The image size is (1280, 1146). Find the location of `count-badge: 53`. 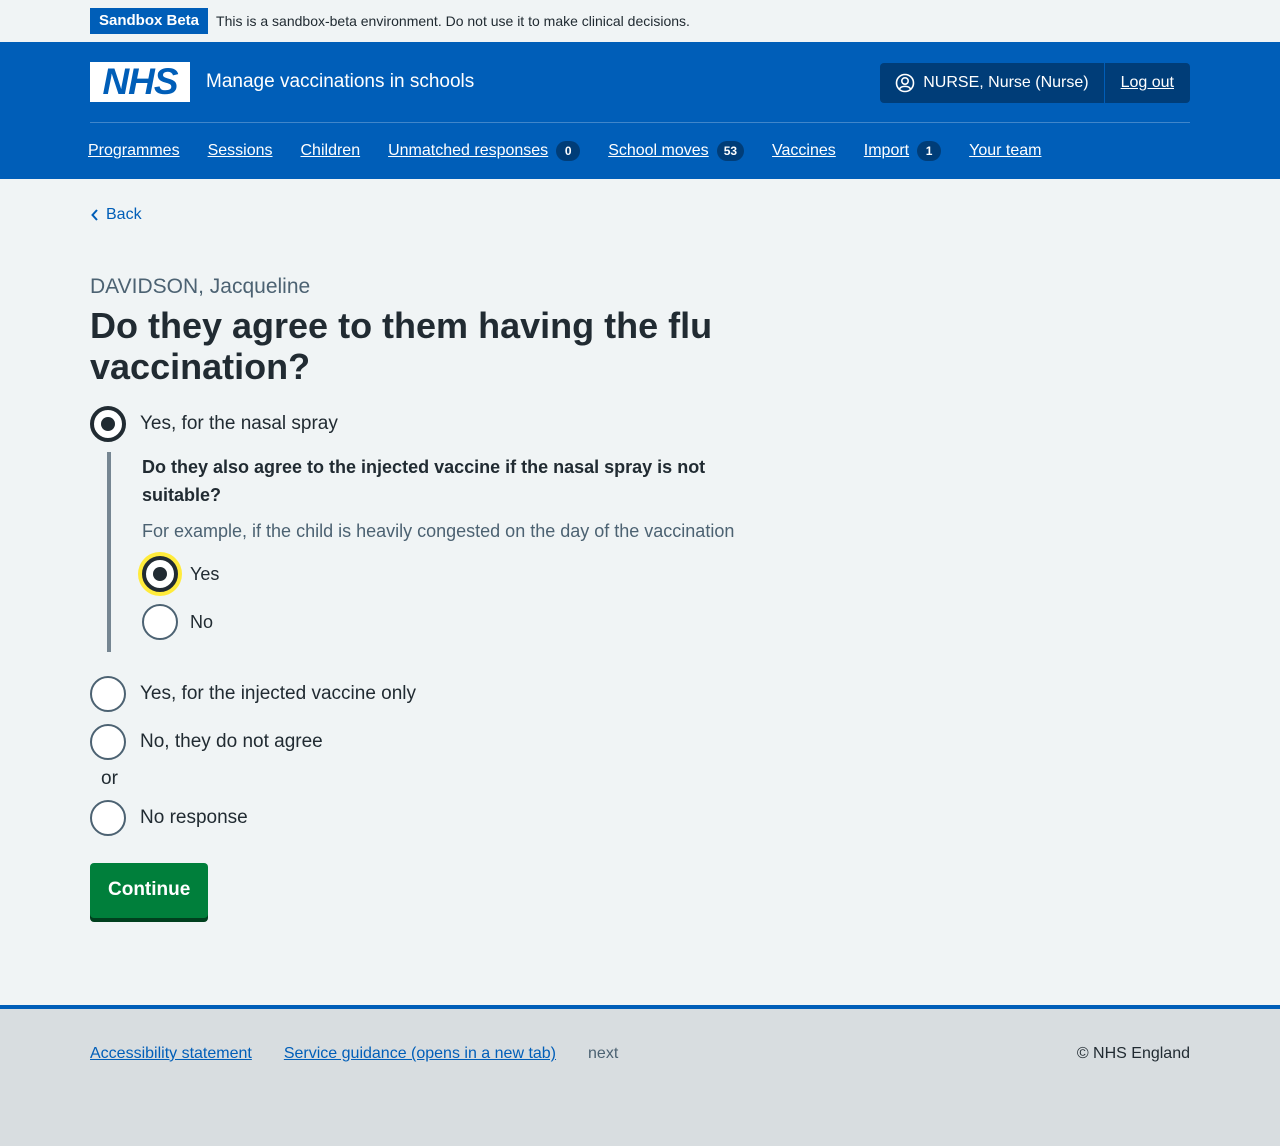

count-badge: 53 is located at coordinates (730, 151).